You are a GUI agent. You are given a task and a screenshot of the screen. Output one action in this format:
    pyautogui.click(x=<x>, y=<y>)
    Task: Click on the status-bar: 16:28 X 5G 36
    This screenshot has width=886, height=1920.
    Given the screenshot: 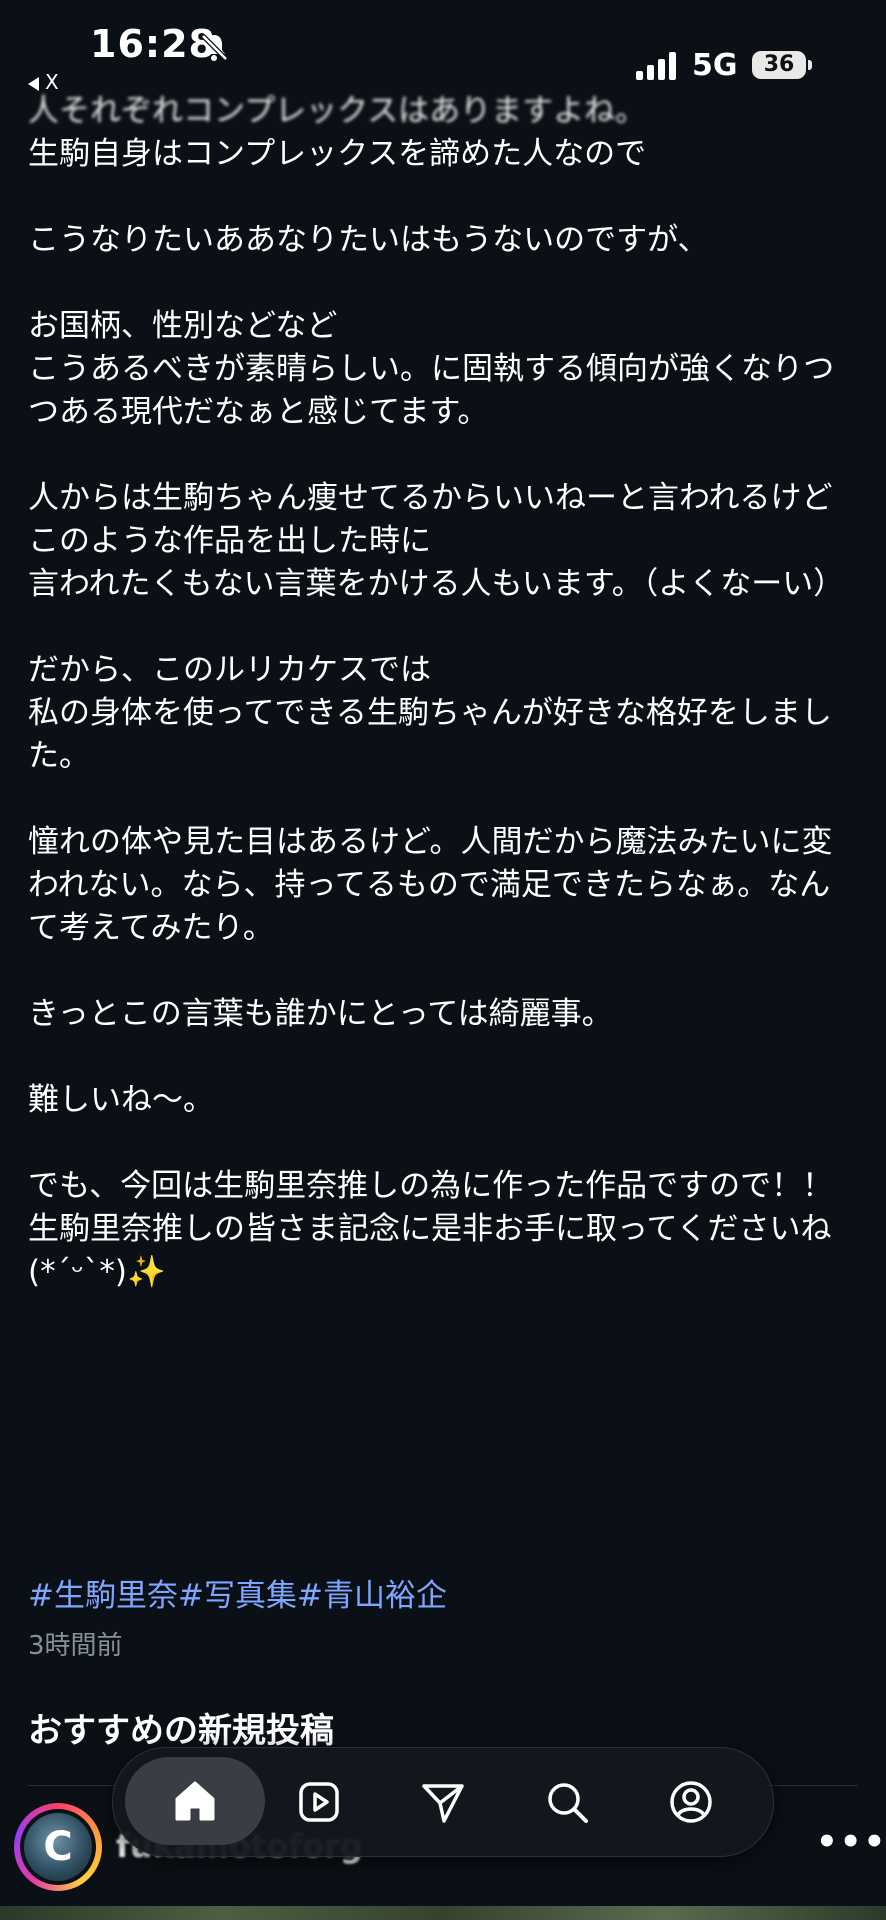 What is the action you would take?
    pyautogui.click(x=443, y=48)
    